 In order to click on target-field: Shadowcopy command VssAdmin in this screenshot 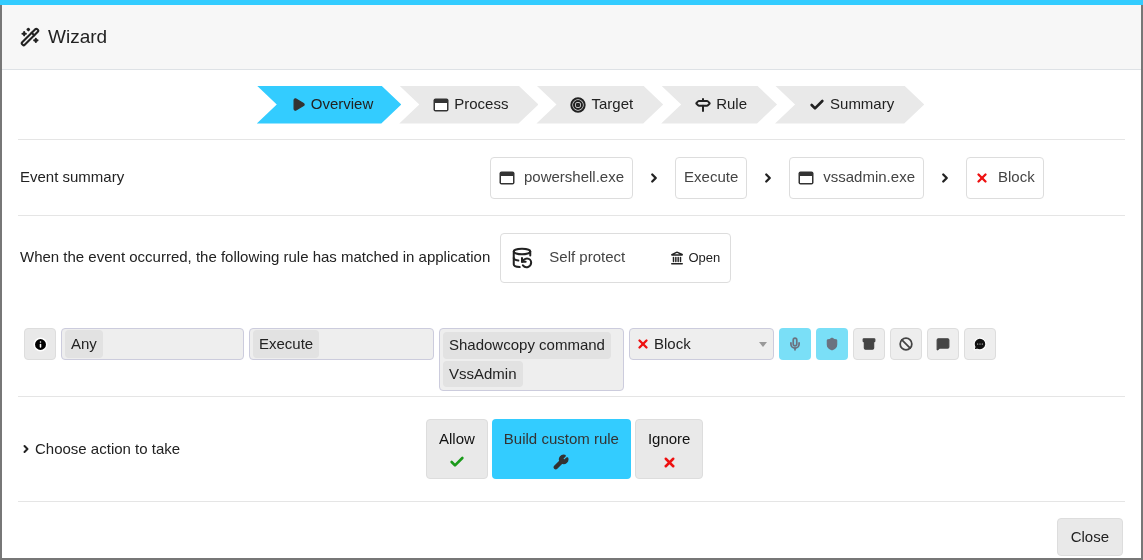, I will do `click(531, 359)`.